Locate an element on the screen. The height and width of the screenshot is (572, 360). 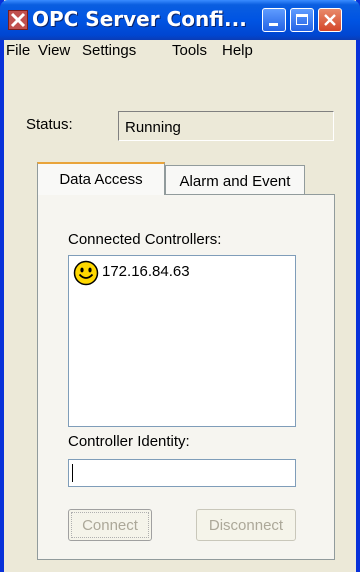
close-button is located at coordinates (330, 20).